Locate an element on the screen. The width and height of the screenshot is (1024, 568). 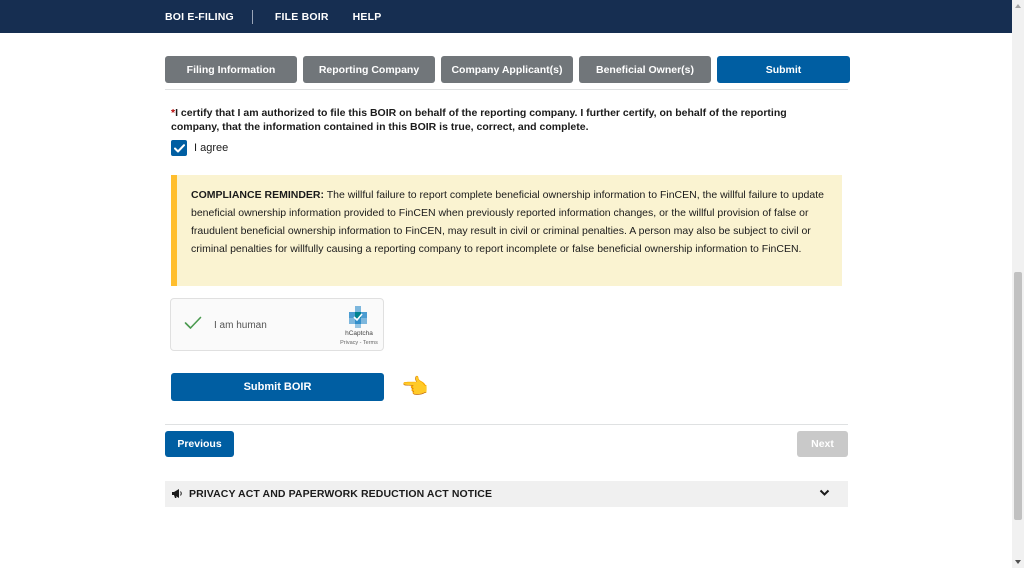
checkmark-icon is located at coordinates (179, 147).